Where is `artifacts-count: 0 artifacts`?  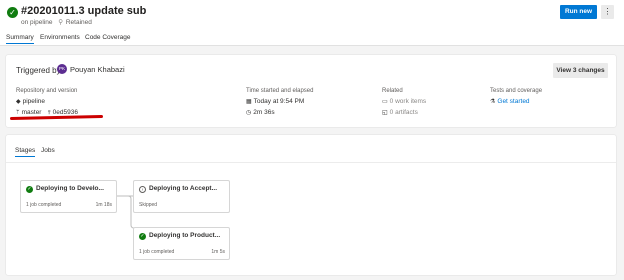
artifacts-count: 0 artifacts is located at coordinates (404, 112).